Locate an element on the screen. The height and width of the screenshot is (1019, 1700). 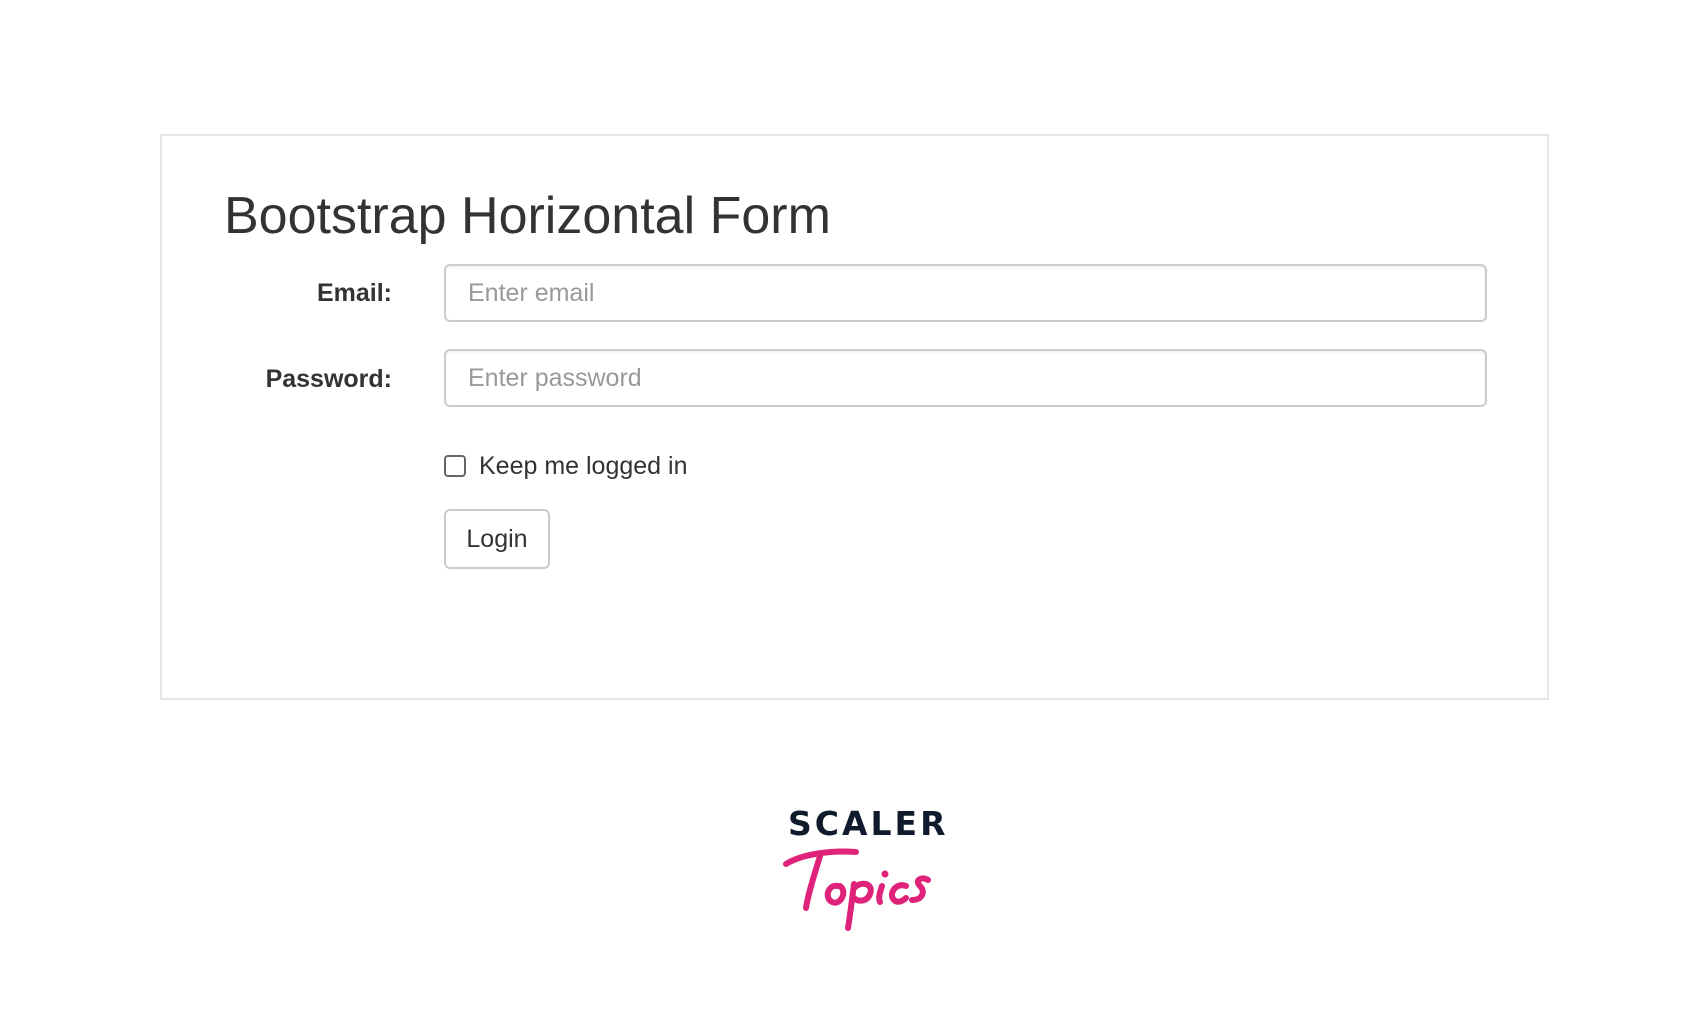
email-field is located at coordinates (965, 293).